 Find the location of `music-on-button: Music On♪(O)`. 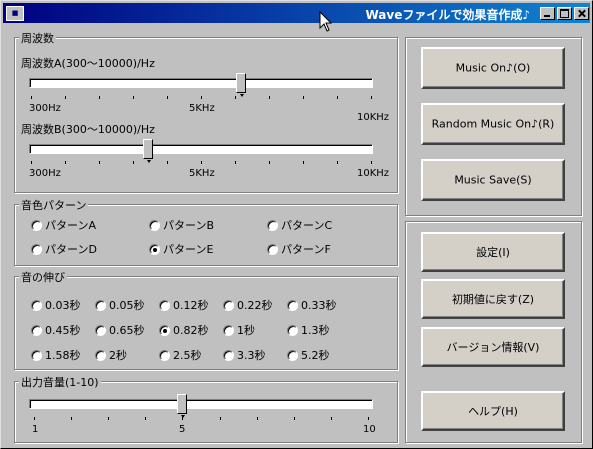

music-on-button: Music On♪(O) is located at coordinates (493, 68).